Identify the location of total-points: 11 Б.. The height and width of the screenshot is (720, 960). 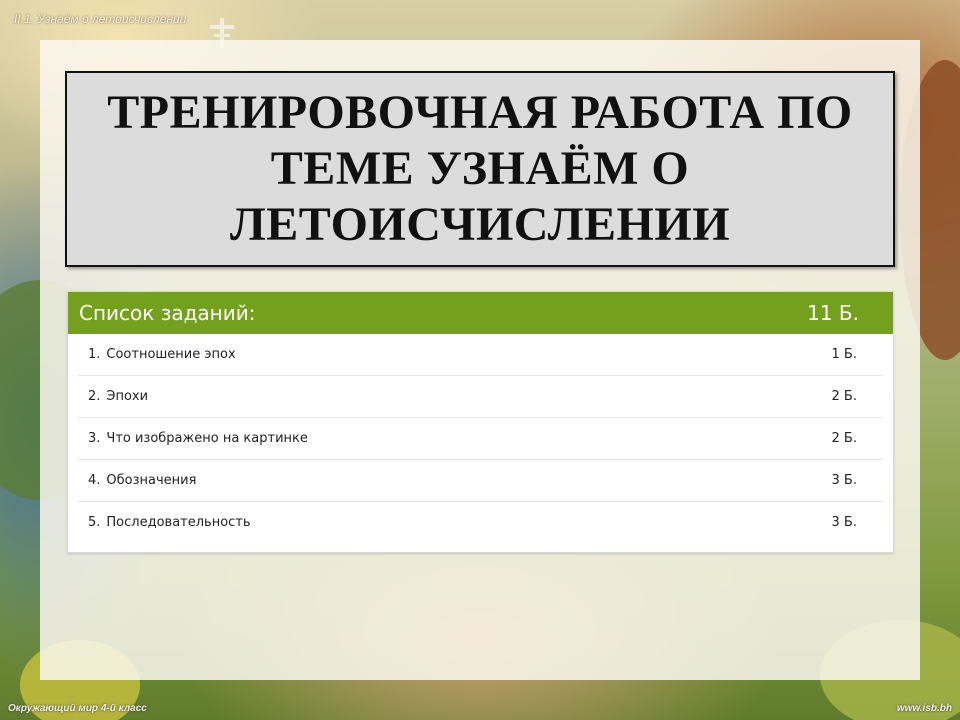
(833, 313).